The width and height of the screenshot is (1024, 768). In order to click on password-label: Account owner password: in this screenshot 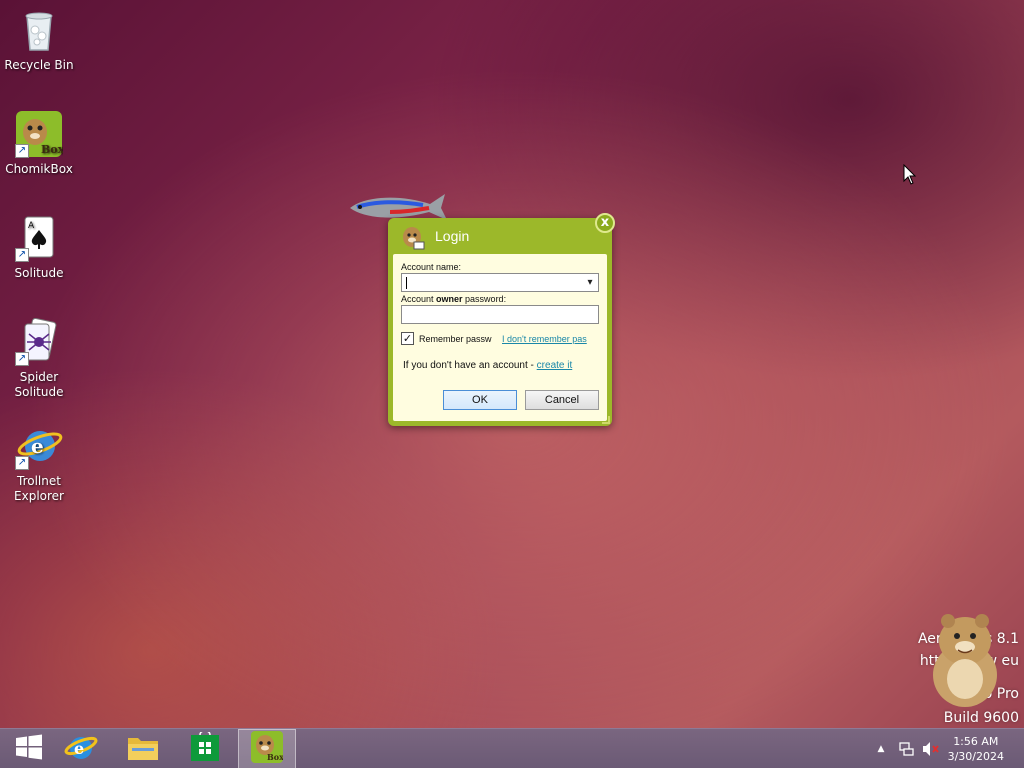, I will do `click(453, 299)`.